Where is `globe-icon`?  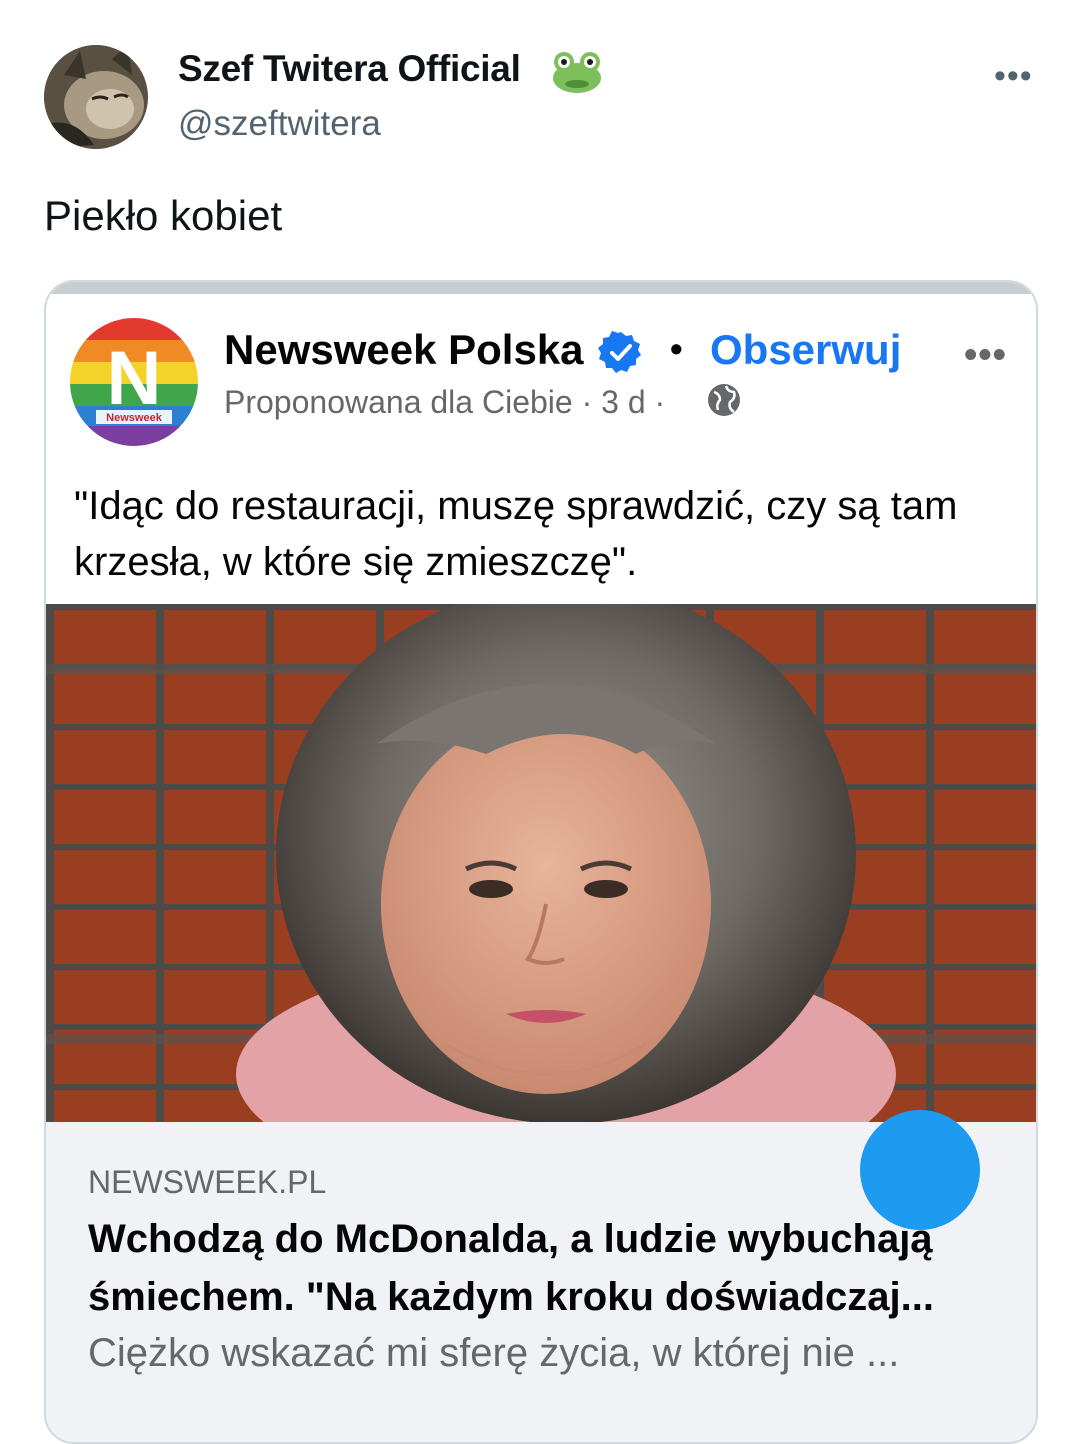
globe-icon is located at coordinates (724, 400).